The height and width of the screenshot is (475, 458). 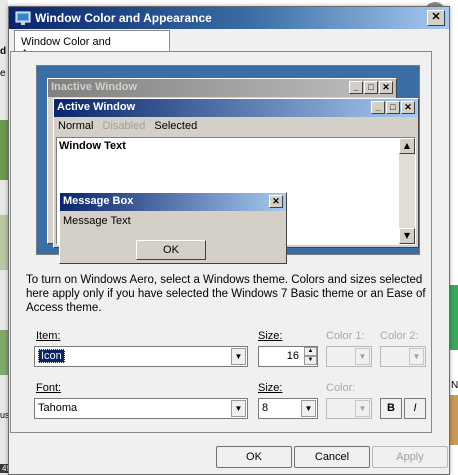 I want to click on item-size-label: Size:, so click(x=270, y=336).